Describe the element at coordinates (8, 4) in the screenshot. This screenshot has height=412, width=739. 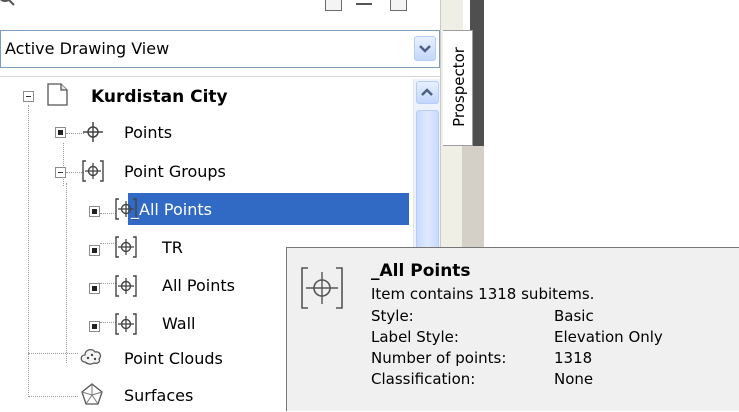
I see `search-icon` at that location.